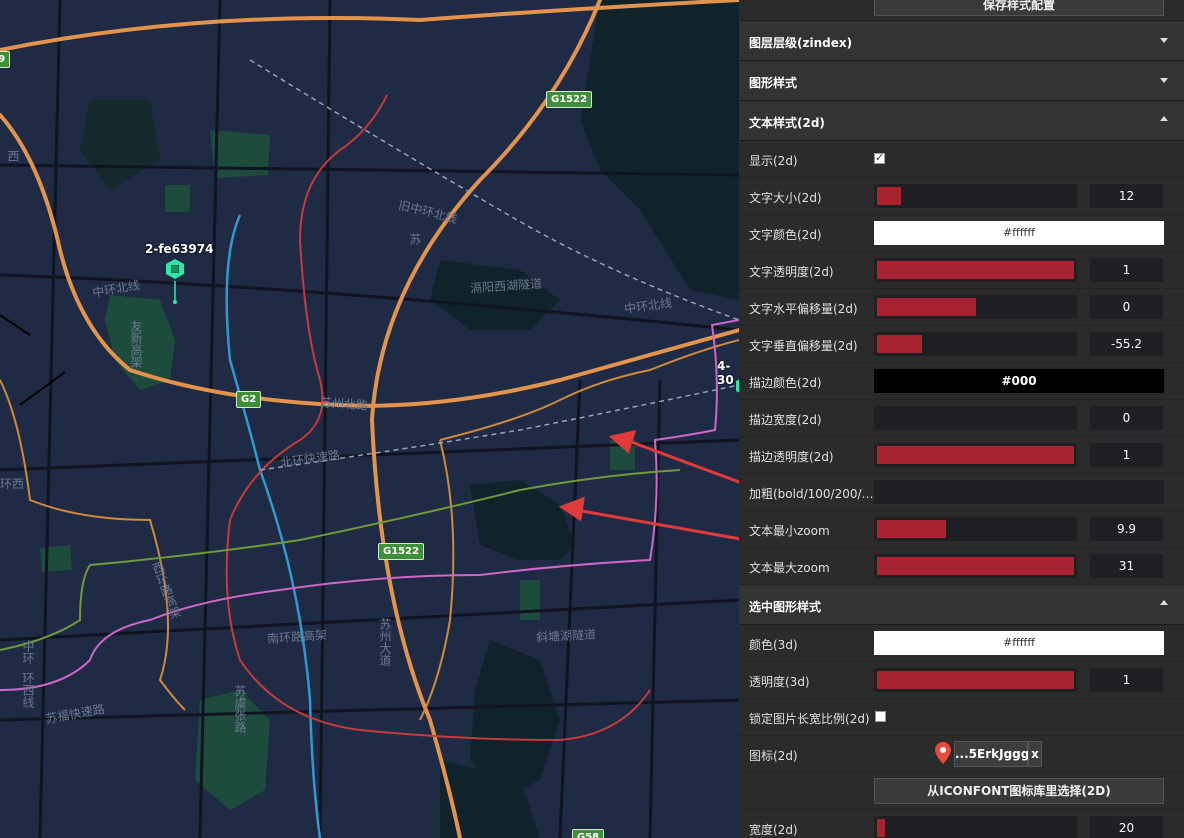 This screenshot has width=1184, height=838. What do you see at coordinates (1019, 492) in the screenshot?
I see `bold-input` at bounding box center [1019, 492].